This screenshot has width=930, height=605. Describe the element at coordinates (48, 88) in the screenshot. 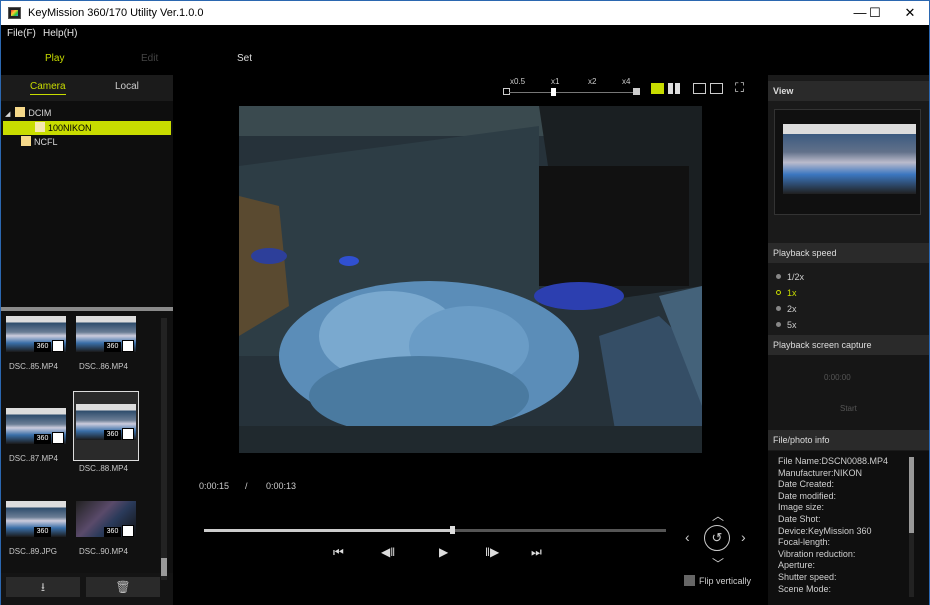

I see `tab-camera: Camera` at that location.